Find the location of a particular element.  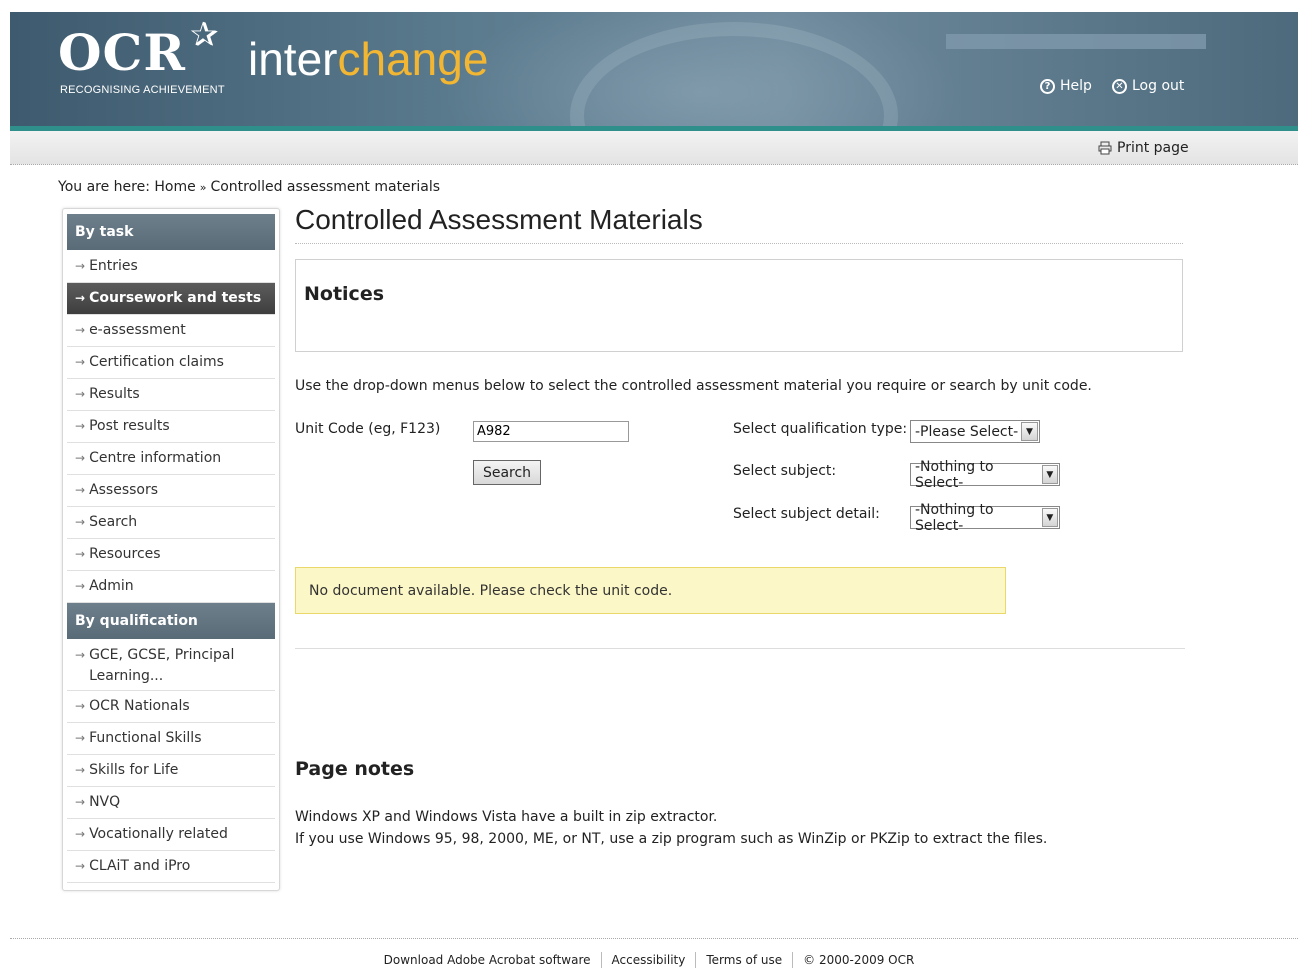

sidebar-item-label: Search is located at coordinates (113, 522).